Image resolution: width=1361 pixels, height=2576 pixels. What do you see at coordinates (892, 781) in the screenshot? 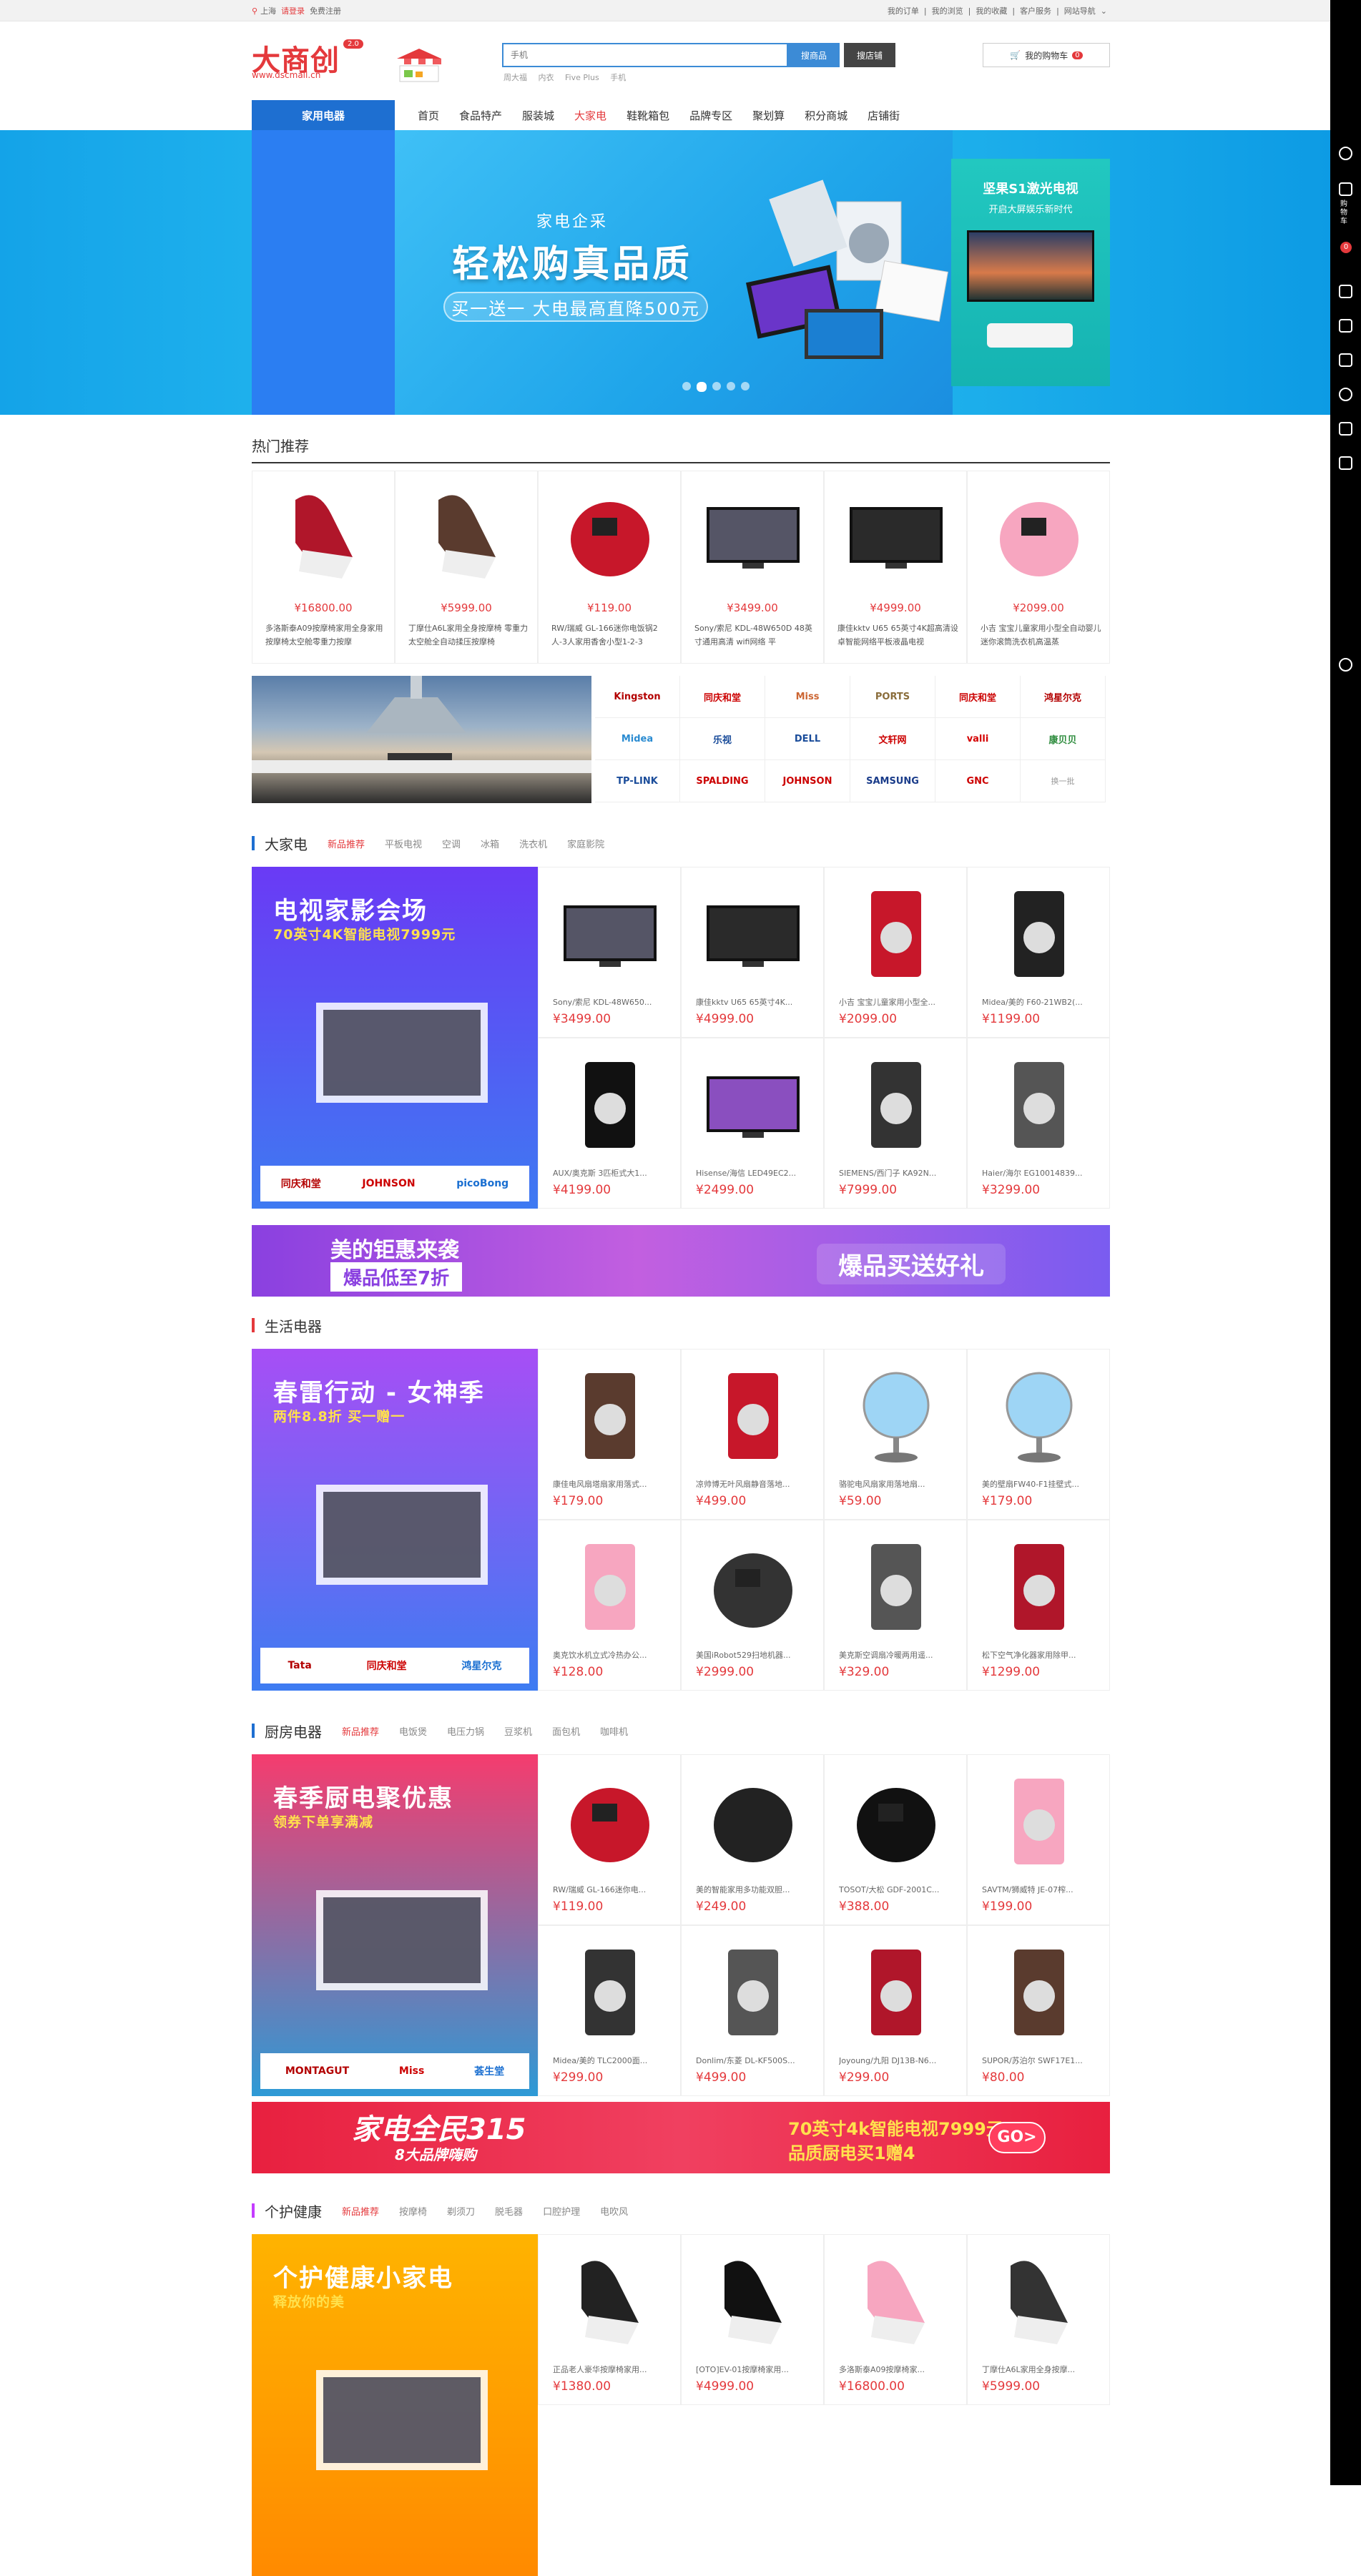
I see `brand-logo: SAMSUNG` at bounding box center [892, 781].